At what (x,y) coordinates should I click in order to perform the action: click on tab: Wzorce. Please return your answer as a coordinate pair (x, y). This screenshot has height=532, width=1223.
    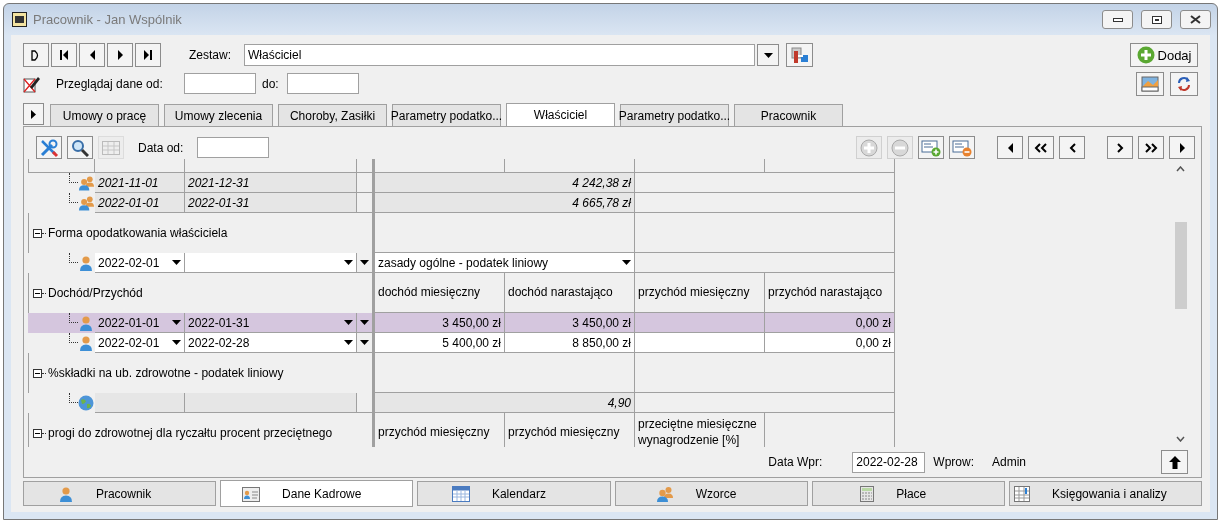
    Looking at the image, I should click on (711, 493).